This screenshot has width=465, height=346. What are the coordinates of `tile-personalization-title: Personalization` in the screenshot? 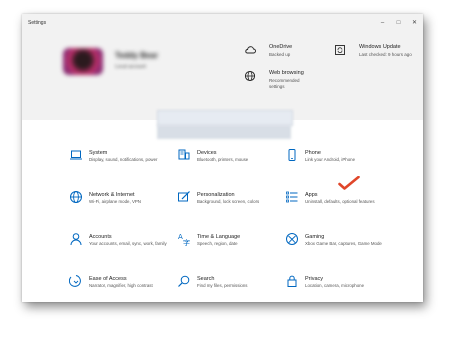 It's located at (216, 195).